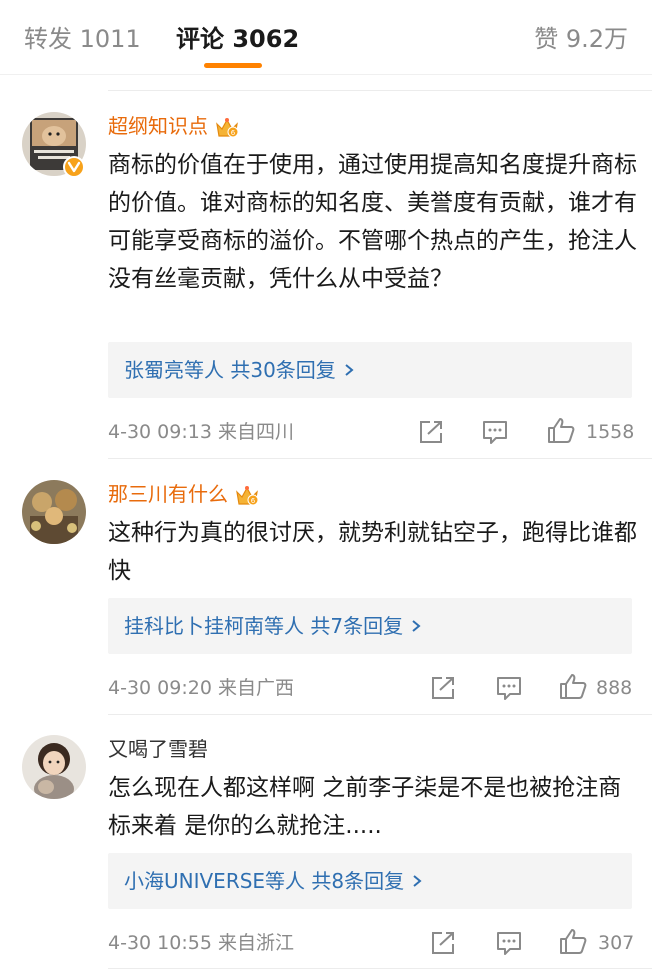 The height and width of the screenshot is (975, 652). I want to click on reply-username: 张蜀亮, so click(154, 370).